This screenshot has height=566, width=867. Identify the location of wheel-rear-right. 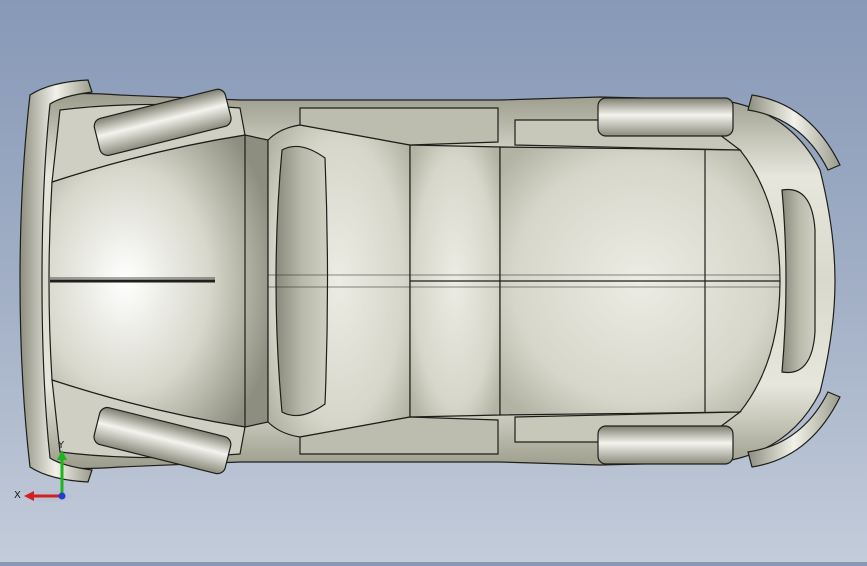
(665, 445).